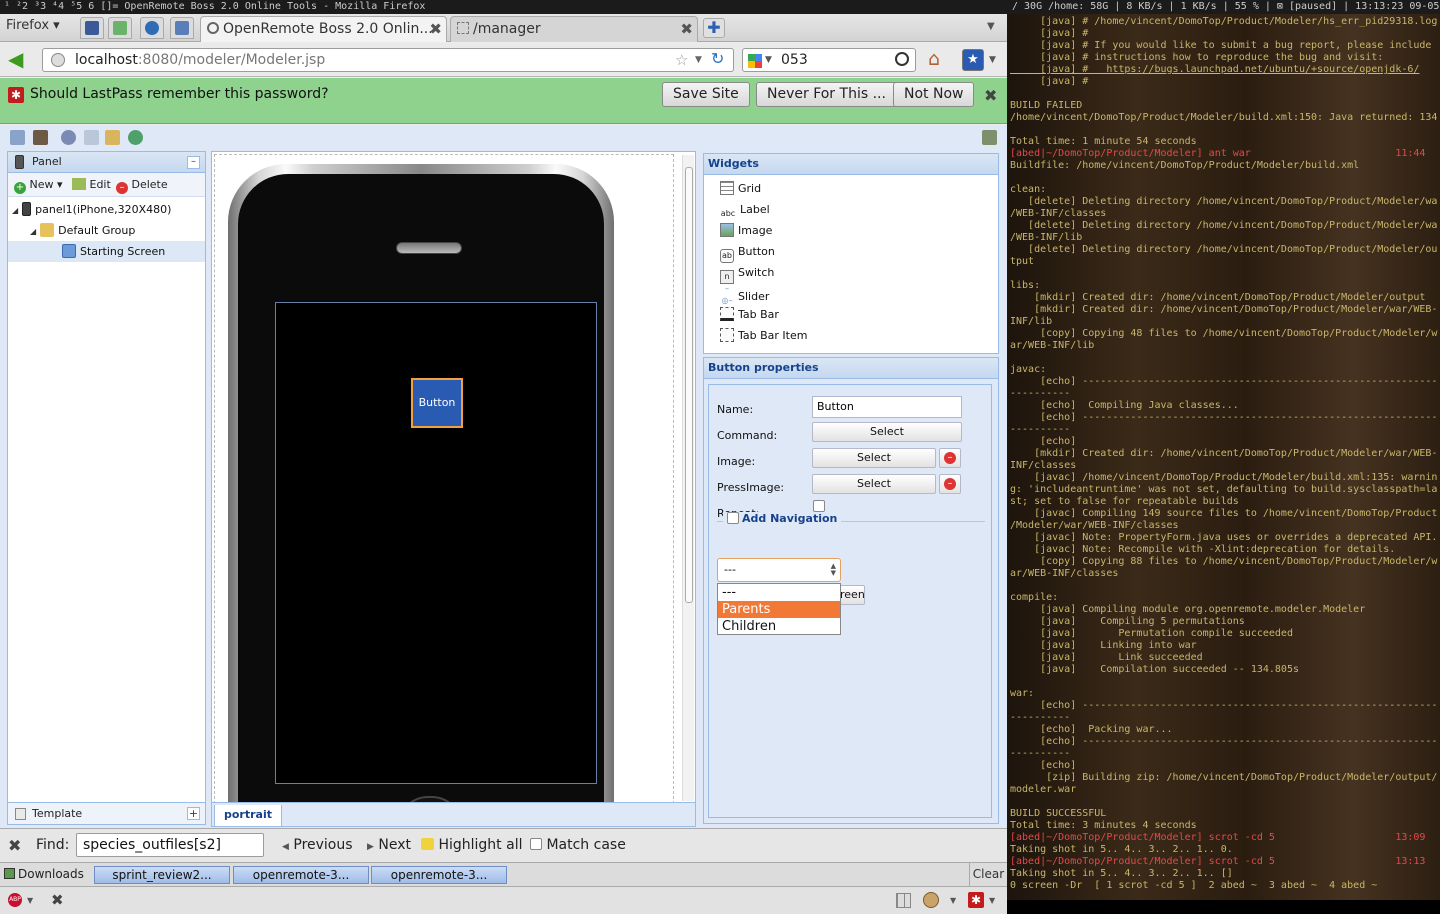 This screenshot has width=1440, height=914. What do you see at coordinates (91, 137) in the screenshot?
I see `save-icon` at bounding box center [91, 137].